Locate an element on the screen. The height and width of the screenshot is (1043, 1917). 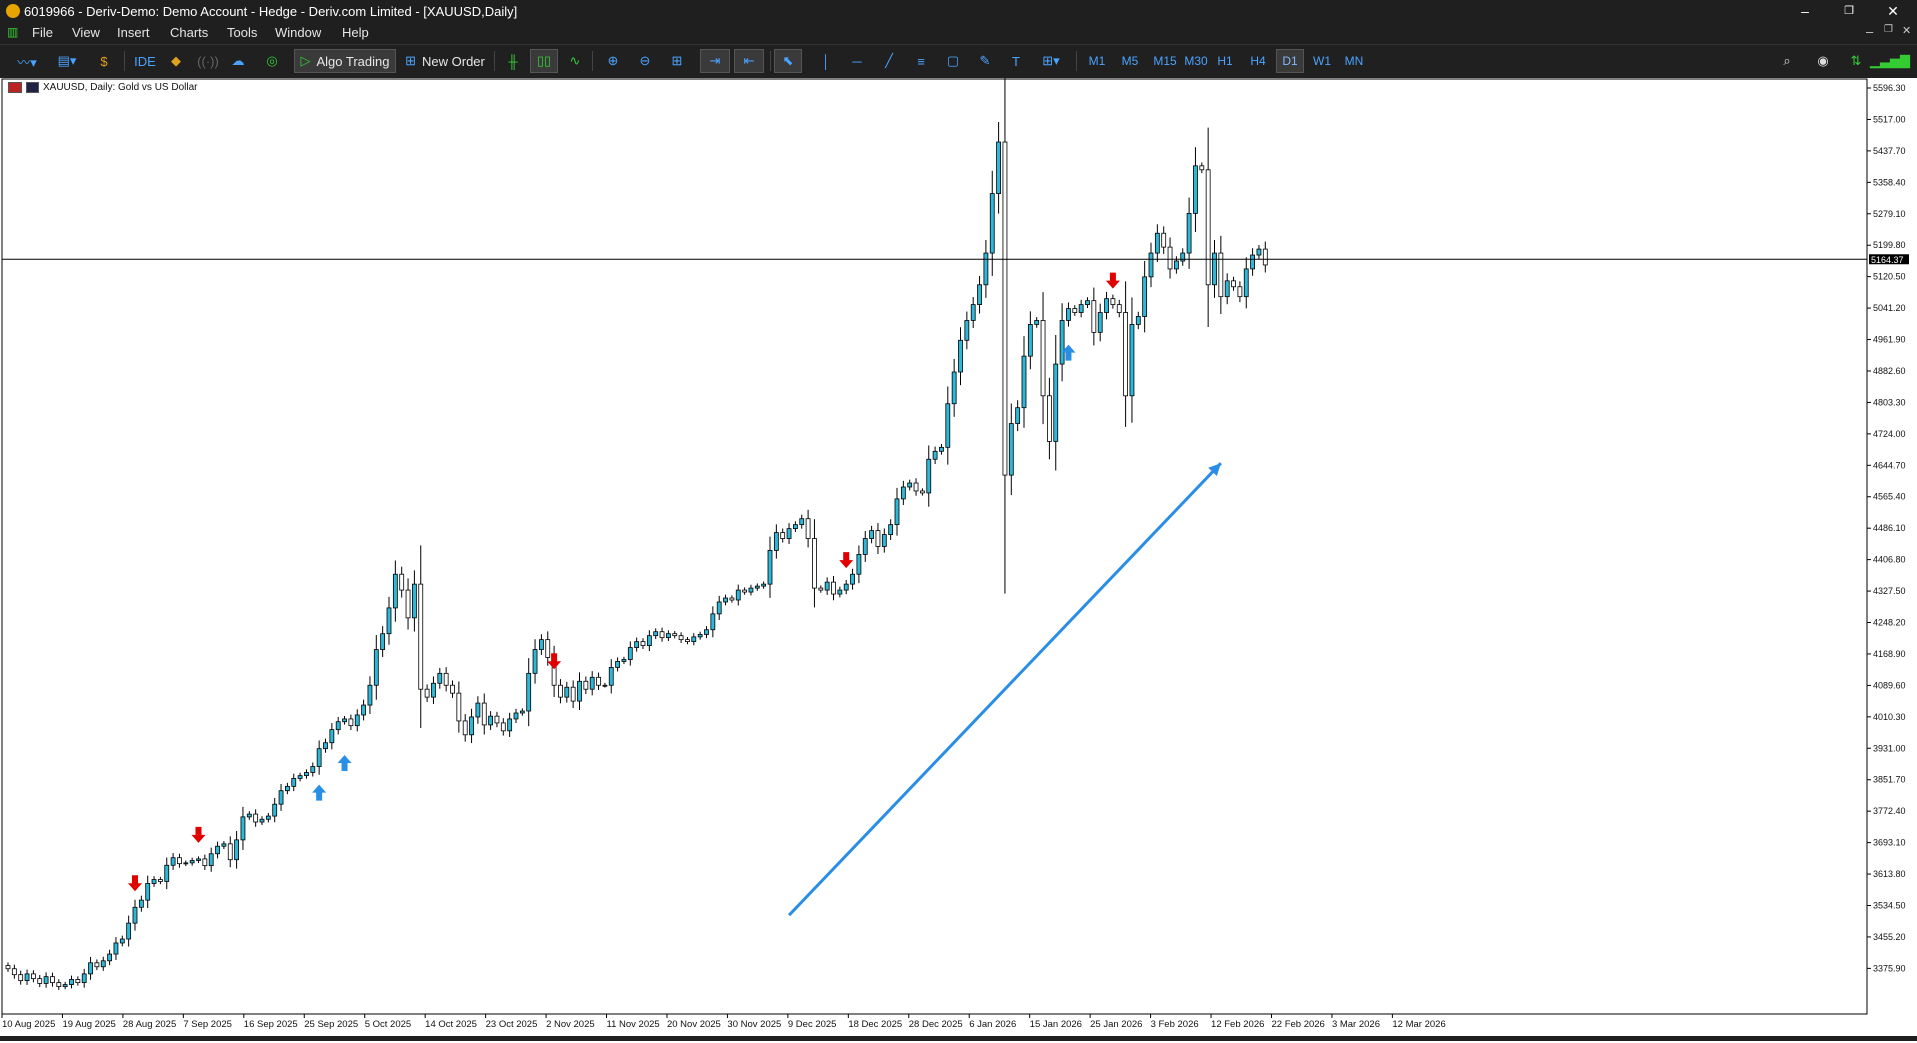
menu-tools: Tools is located at coordinates (242, 32).